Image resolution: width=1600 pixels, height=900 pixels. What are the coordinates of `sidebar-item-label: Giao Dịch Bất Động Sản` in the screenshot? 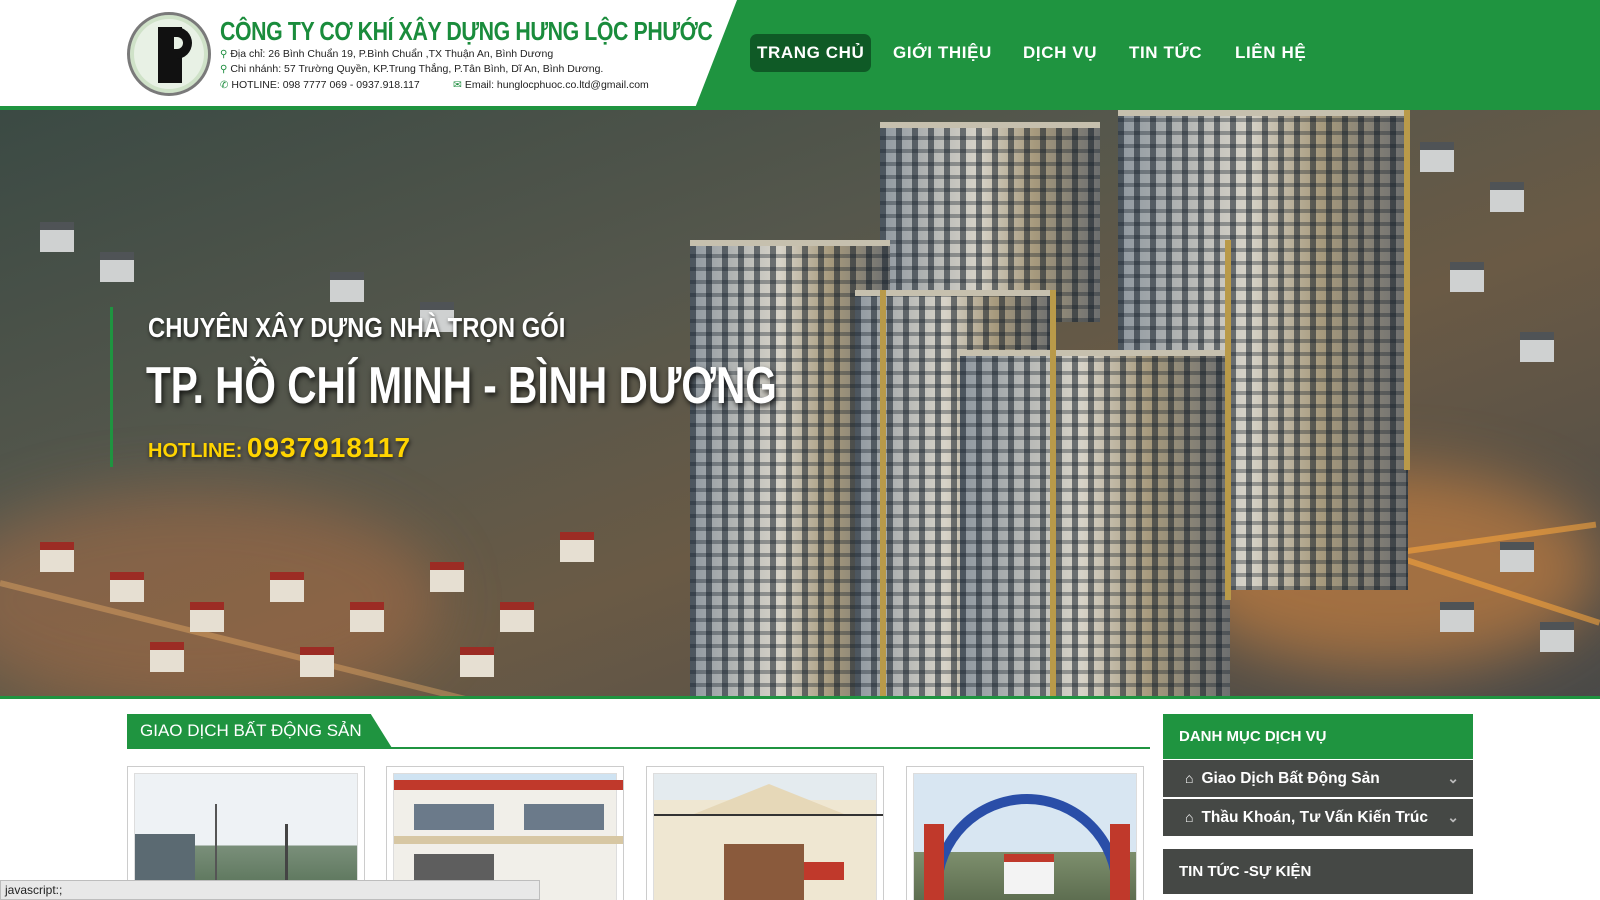 It's located at (1290, 778).